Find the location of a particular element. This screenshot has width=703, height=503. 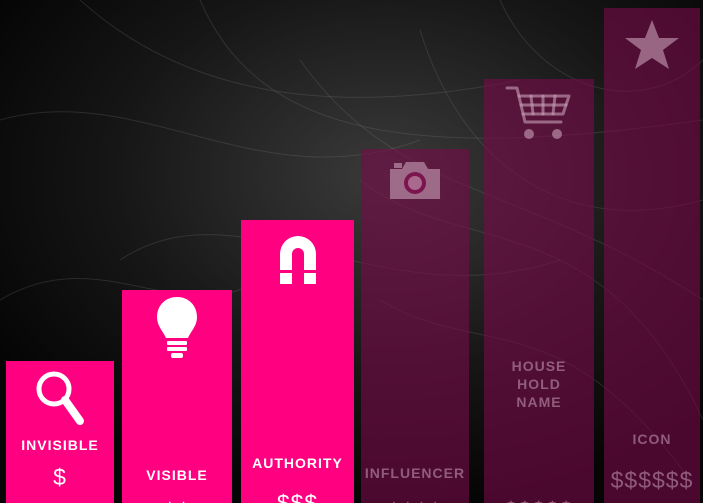

bar-4: INFLUENCER $$$$ is located at coordinates (415, 326).